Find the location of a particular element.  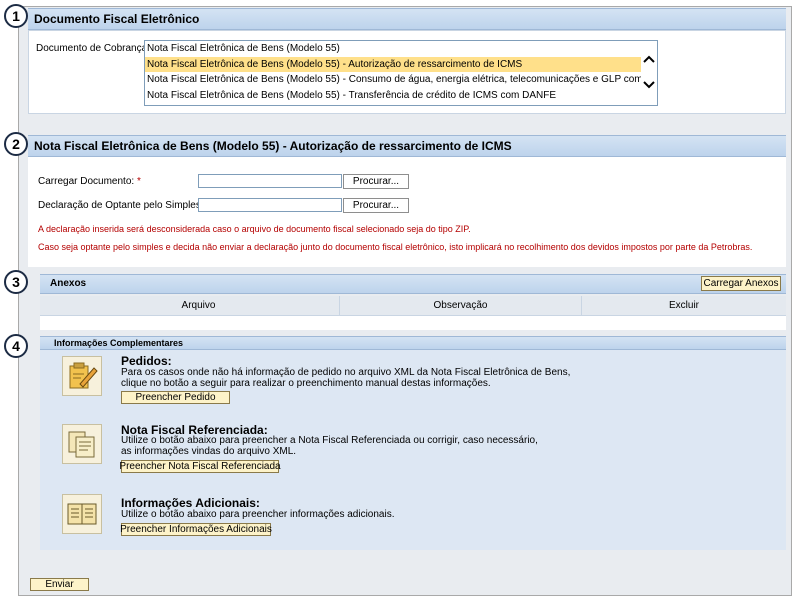

document-type-label: Documento de Cobrança: is located at coordinates (93, 48).